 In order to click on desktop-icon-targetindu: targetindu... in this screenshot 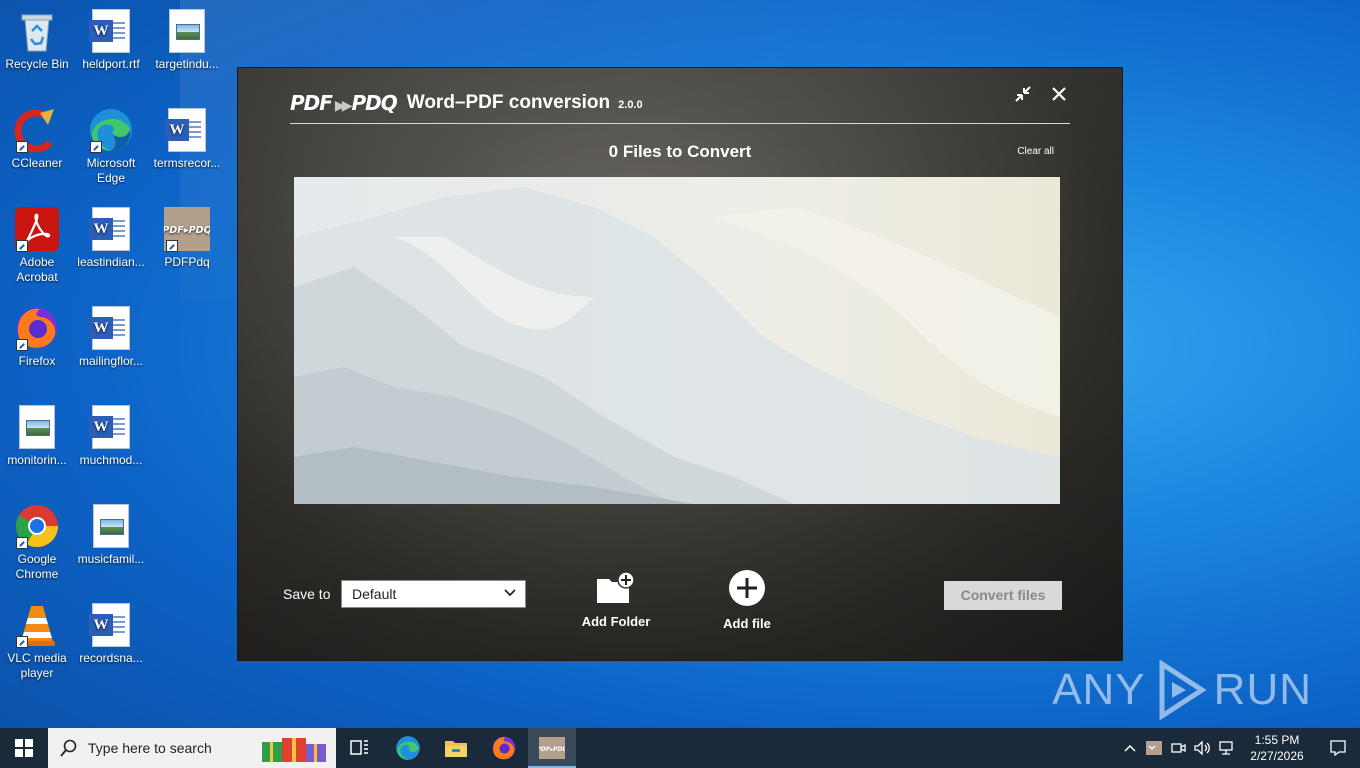, I will do `click(187, 40)`.